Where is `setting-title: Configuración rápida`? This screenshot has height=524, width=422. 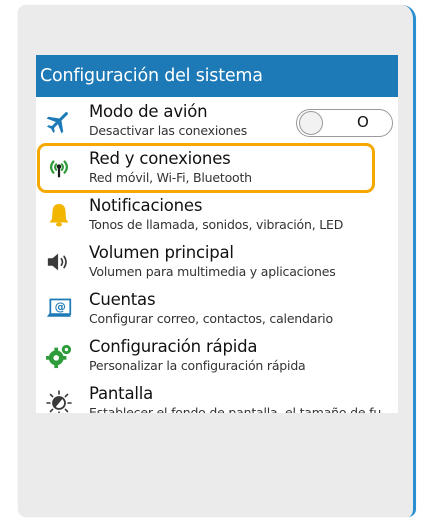
setting-title: Configuración rápida is located at coordinates (173, 346).